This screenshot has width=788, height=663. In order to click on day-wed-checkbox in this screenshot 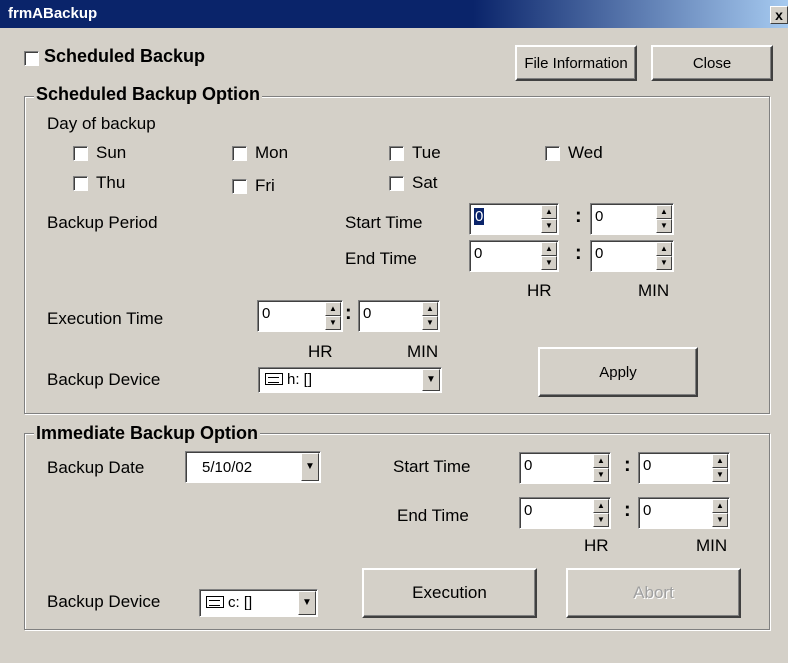, I will do `click(552, 153)`.